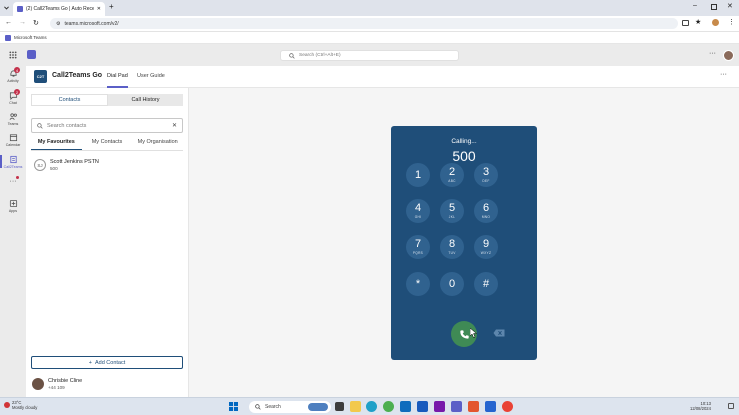 This screenshot has width=739, height=415. Describe the element at coordinates (728, 55) in the screenshot. I see `user-avatar` at that location.